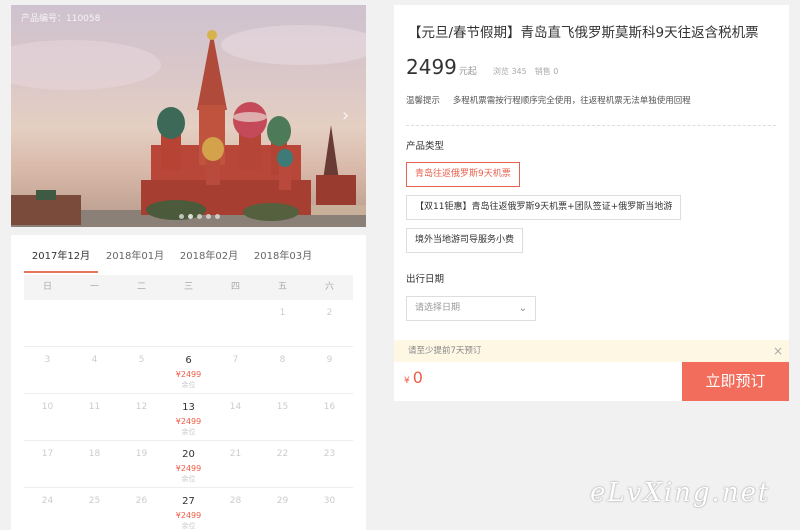 Image resolution: width=800 pixels, height=530 pixels. What do you see at coordinates (235, 509) in the screenshot?
I see `calendar-day: 28` at bounding box center [235, 509].